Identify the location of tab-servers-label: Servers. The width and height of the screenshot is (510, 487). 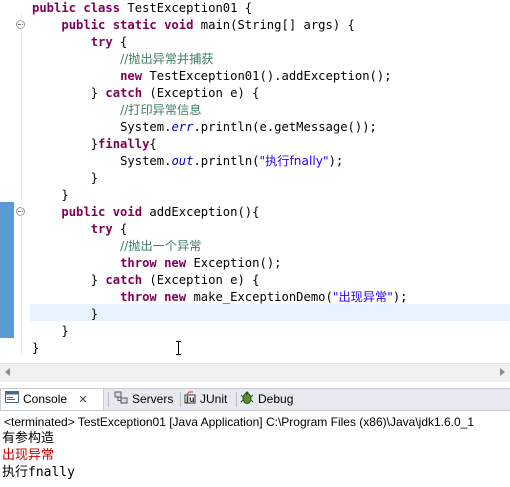
(153, 399).